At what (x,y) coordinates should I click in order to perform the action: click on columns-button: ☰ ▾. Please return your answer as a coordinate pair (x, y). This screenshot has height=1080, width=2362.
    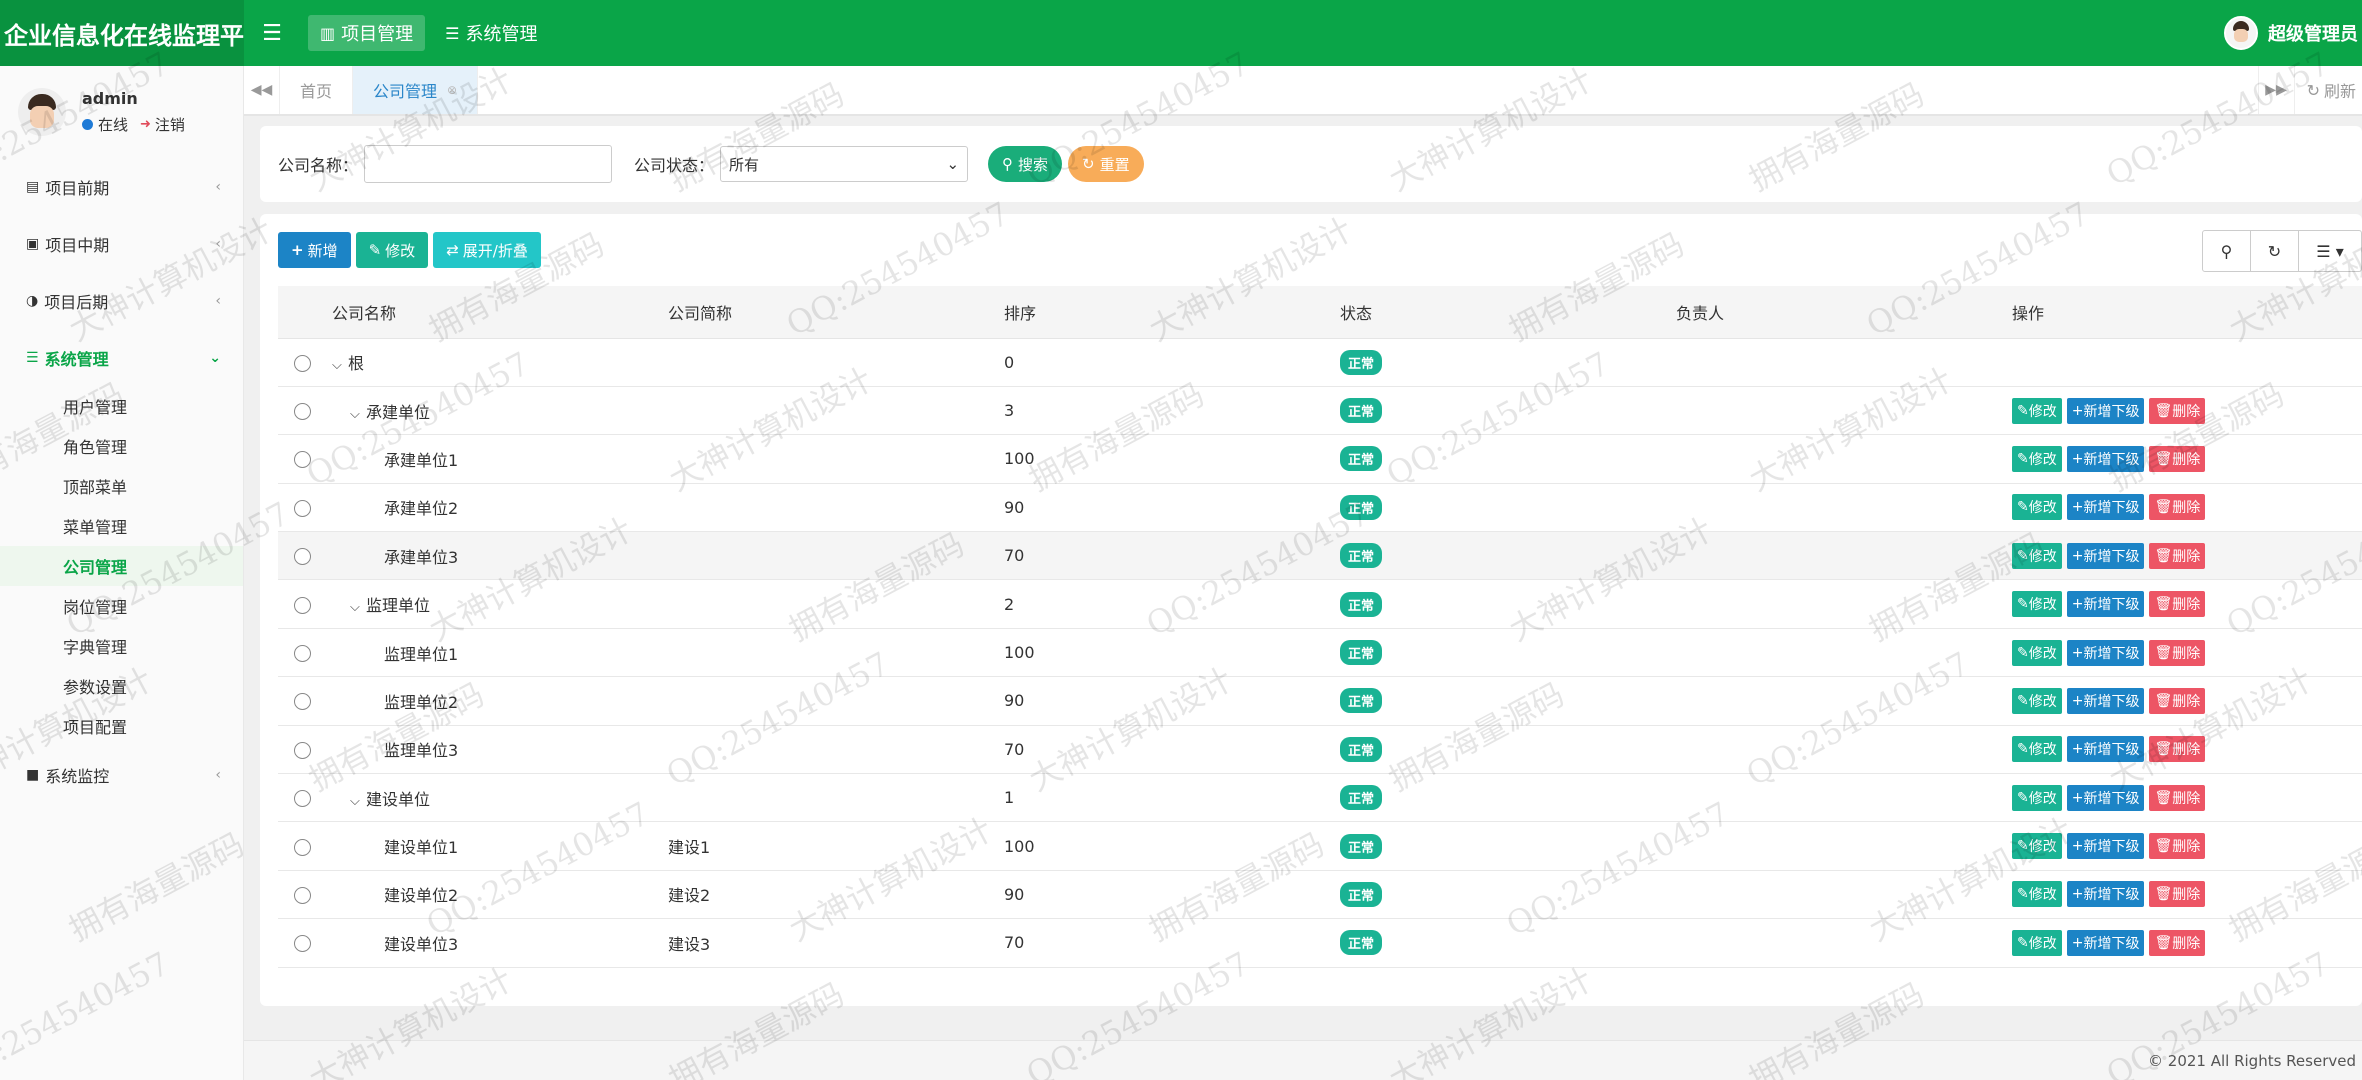
    Looking at the image, I should click on (2330, 251).